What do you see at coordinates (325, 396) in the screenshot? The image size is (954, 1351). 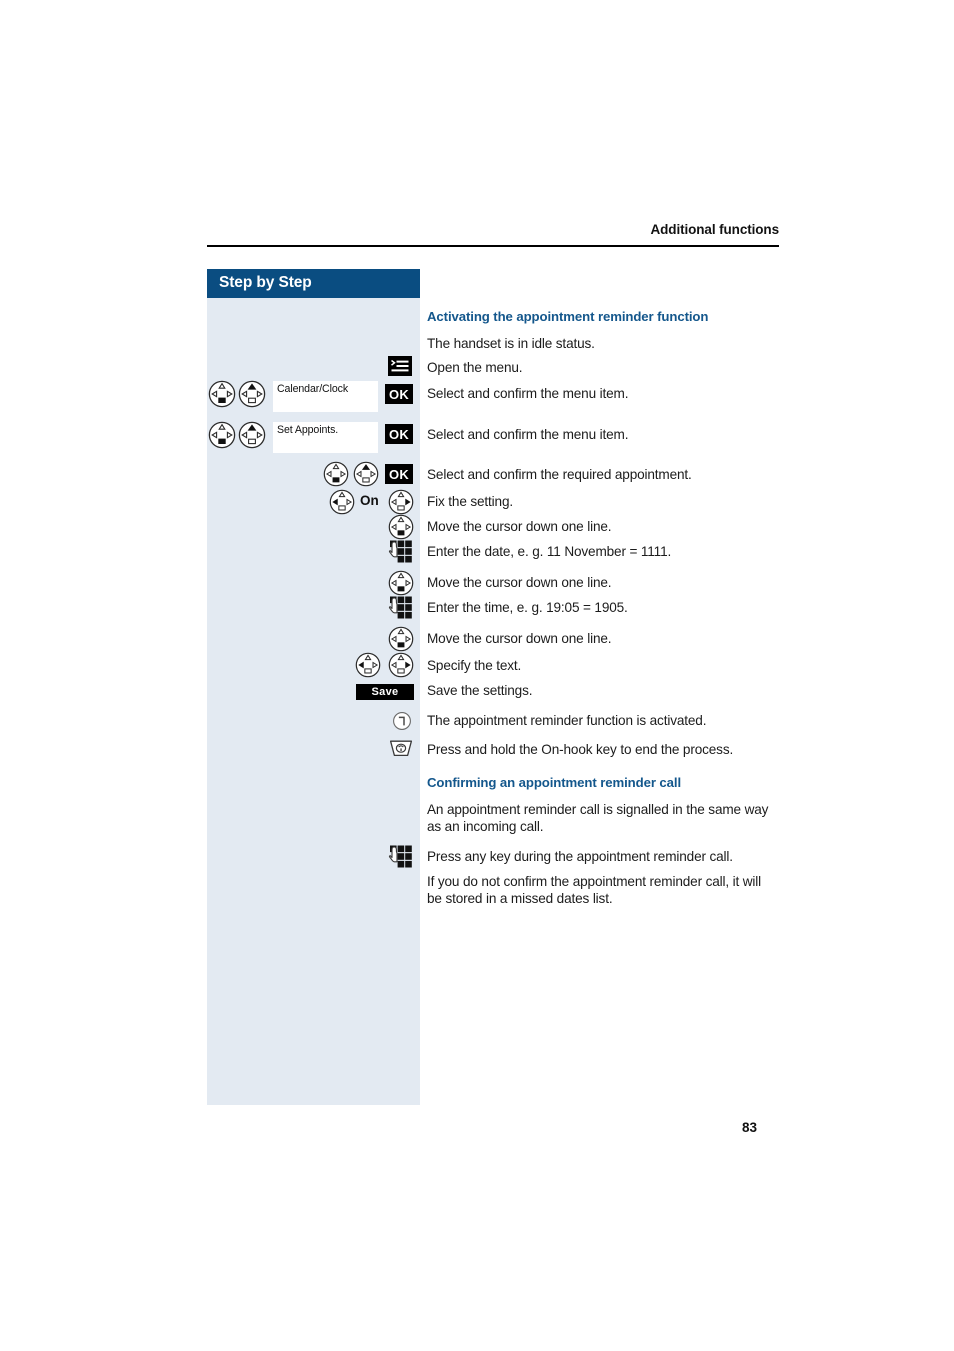 I see `menu-item-calendar-clock: Calendar/Clock` at bounding box center [325, 396].